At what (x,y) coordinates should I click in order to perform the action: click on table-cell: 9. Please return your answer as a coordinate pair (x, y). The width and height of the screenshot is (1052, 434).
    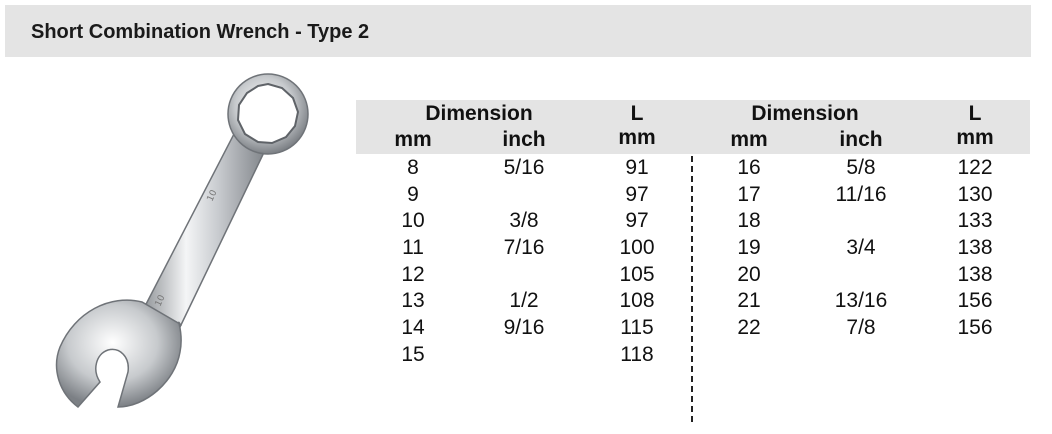
    Looking at the image, I should click on (413, 194).